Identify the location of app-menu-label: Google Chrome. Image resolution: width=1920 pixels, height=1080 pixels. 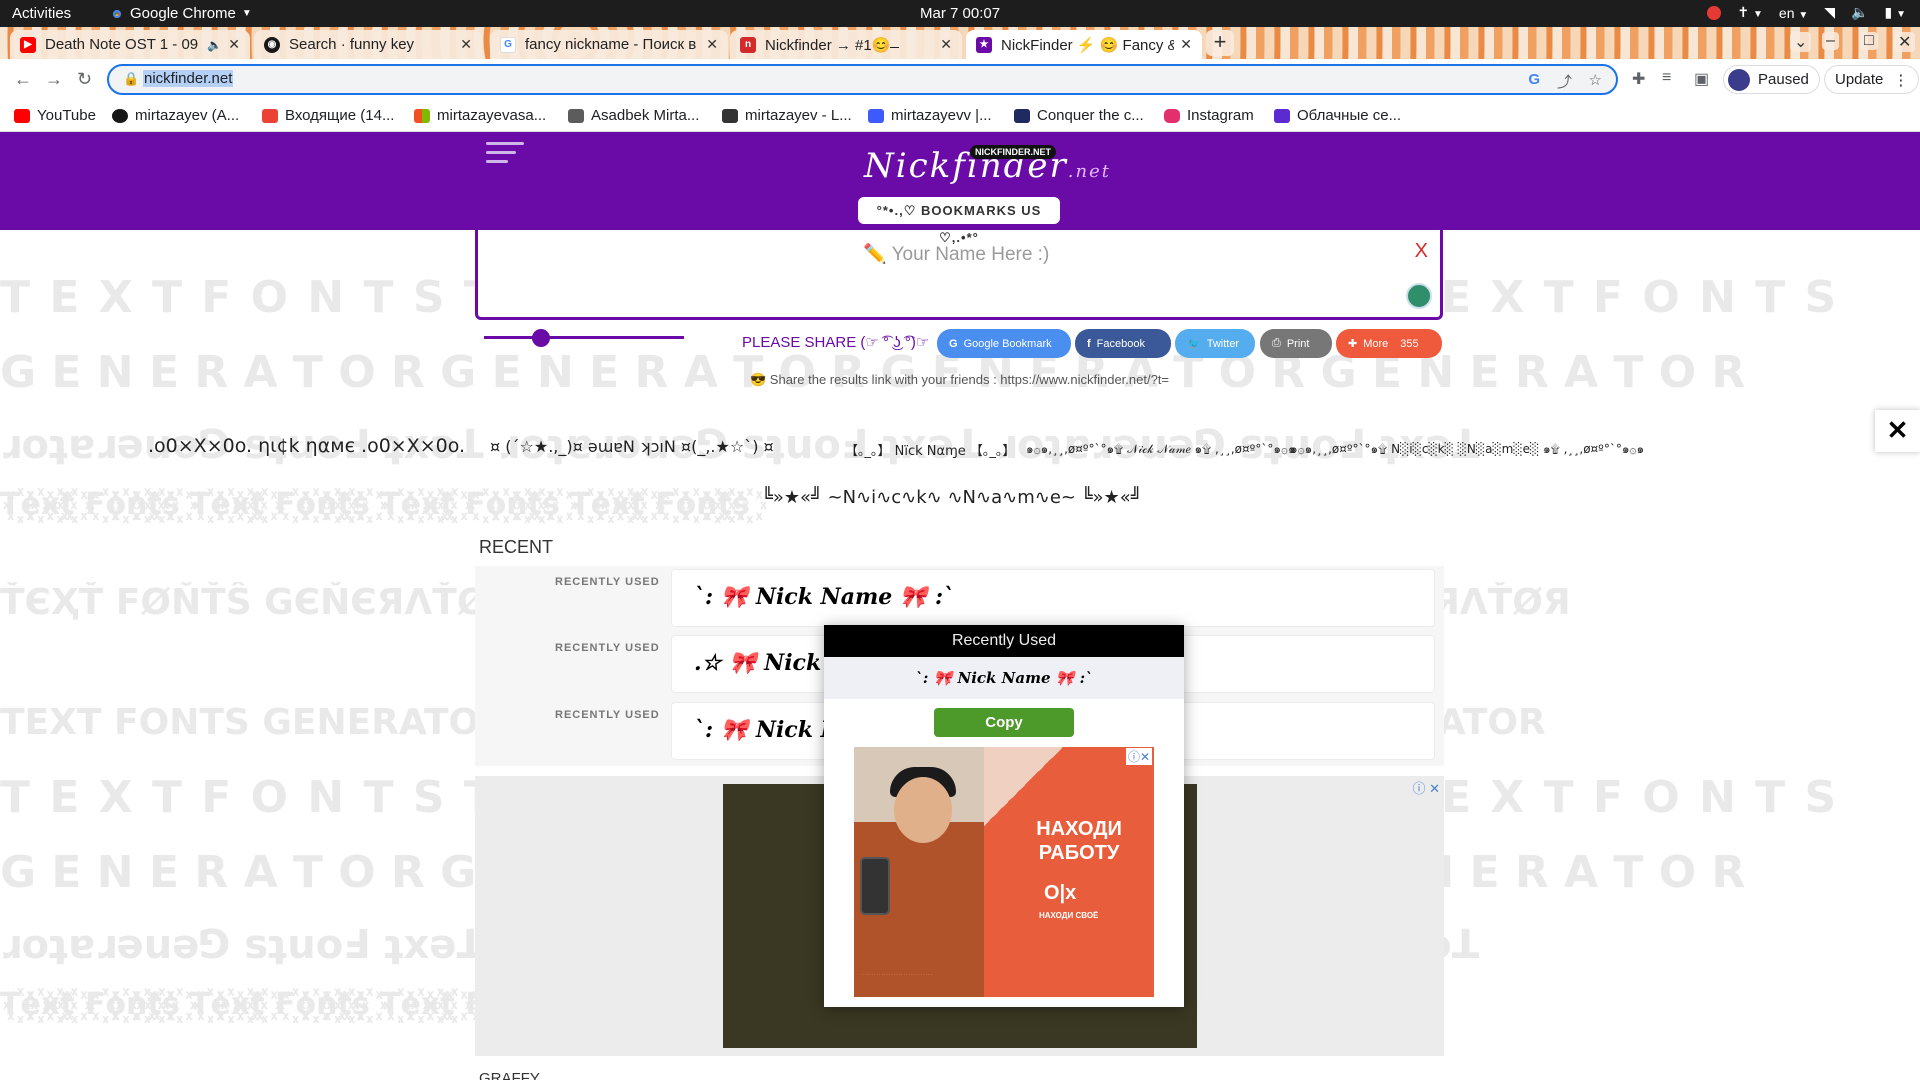
(183, 13).